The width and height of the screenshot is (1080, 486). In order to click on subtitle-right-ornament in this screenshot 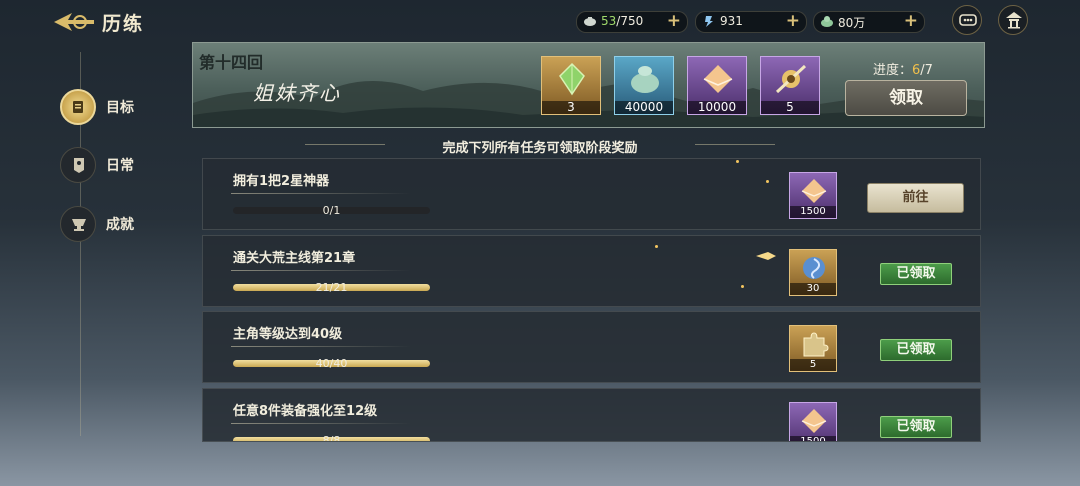, I will do `click(735, 144)`.